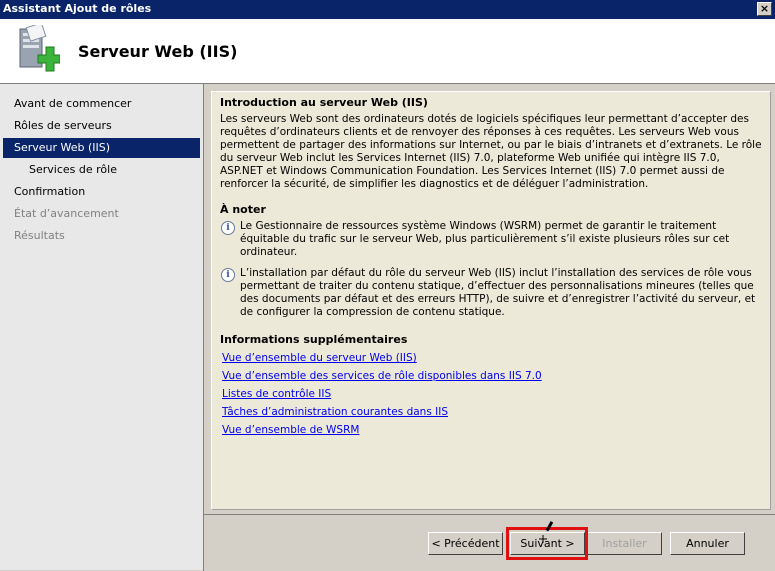 The height and width of the screenshot is (571, 775). What do you see at coordinates (101, 126) in the screenshot?
I see `nav-item-roles-de-serveurs: Rôles de serveurs` at bounding box center [101, 126].